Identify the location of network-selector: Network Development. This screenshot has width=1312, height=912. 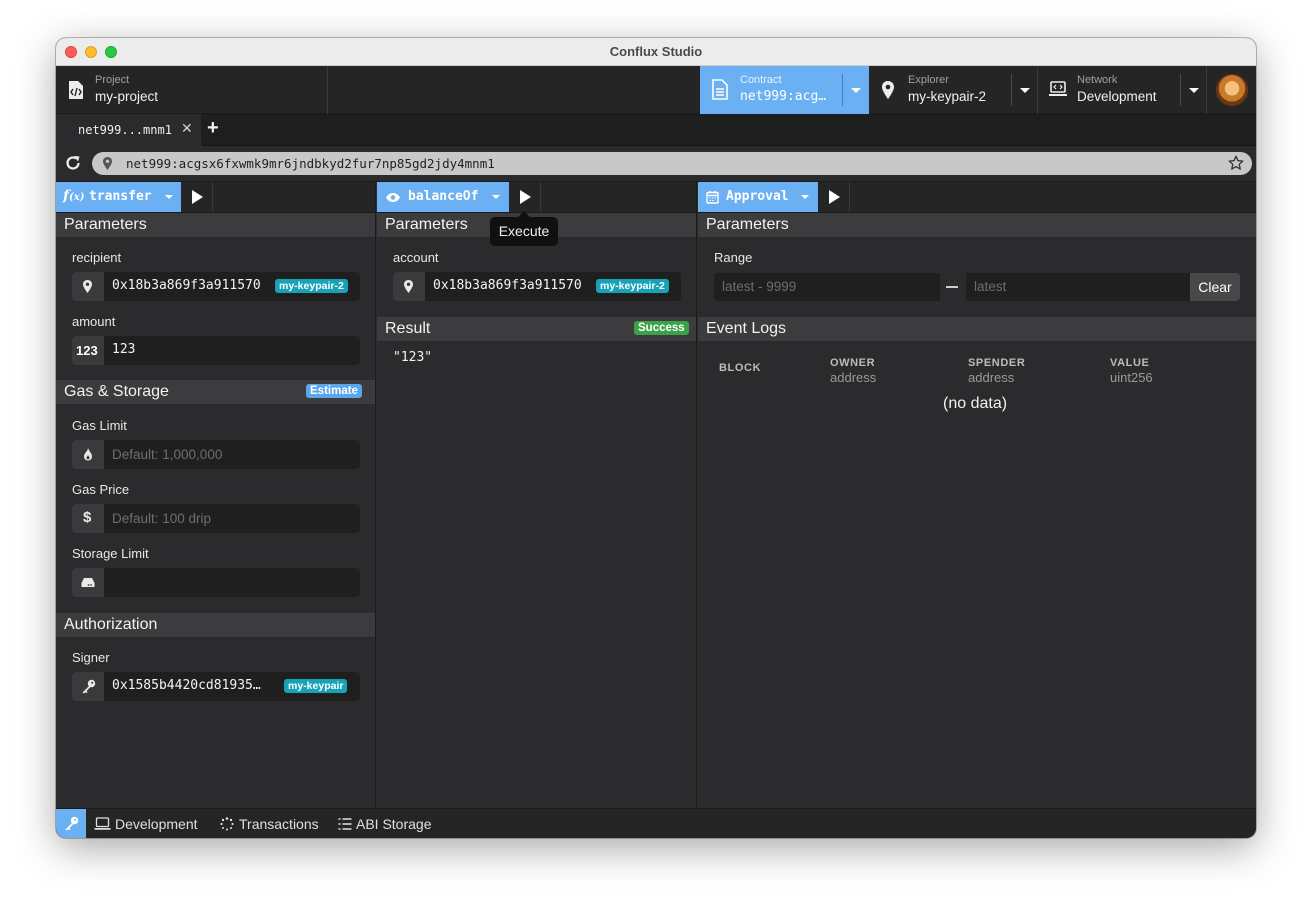
(1122, 90).